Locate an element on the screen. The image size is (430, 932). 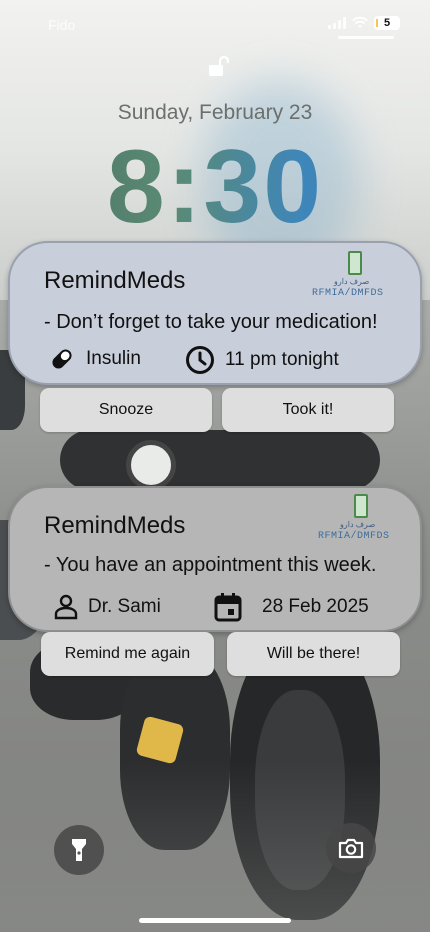
battery-indicator: 5 is located at coordinates (387, 23).